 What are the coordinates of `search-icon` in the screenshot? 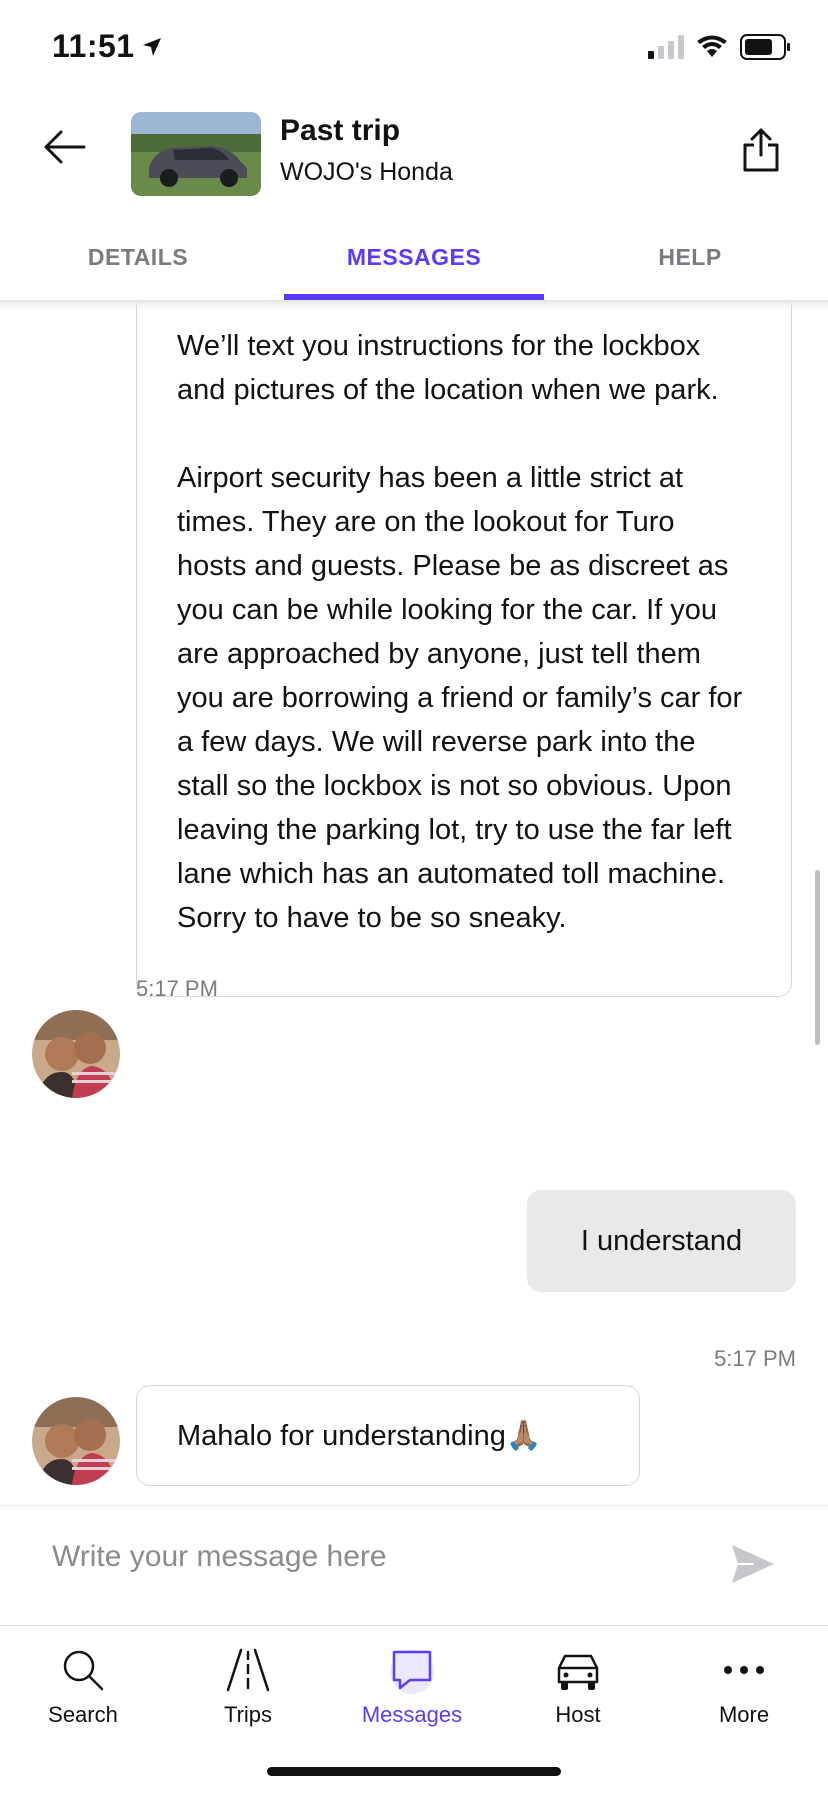 It's located at (83, 1670).